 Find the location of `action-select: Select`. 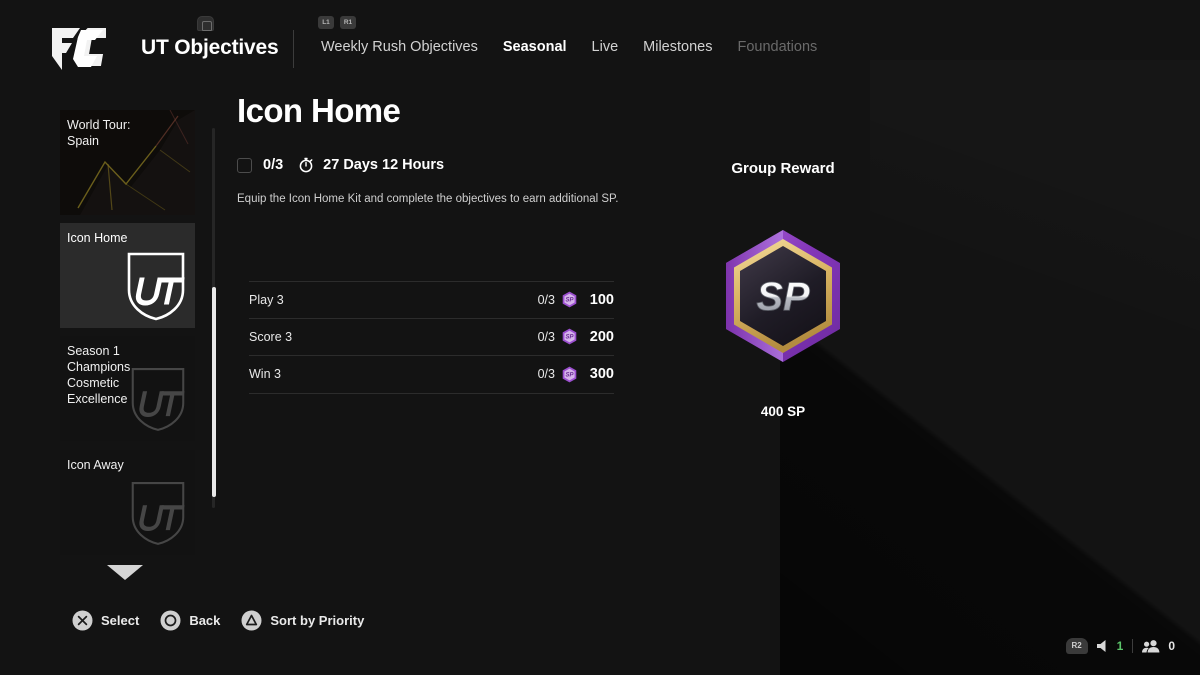

action-select: Select is located at coordinates (105, 620).